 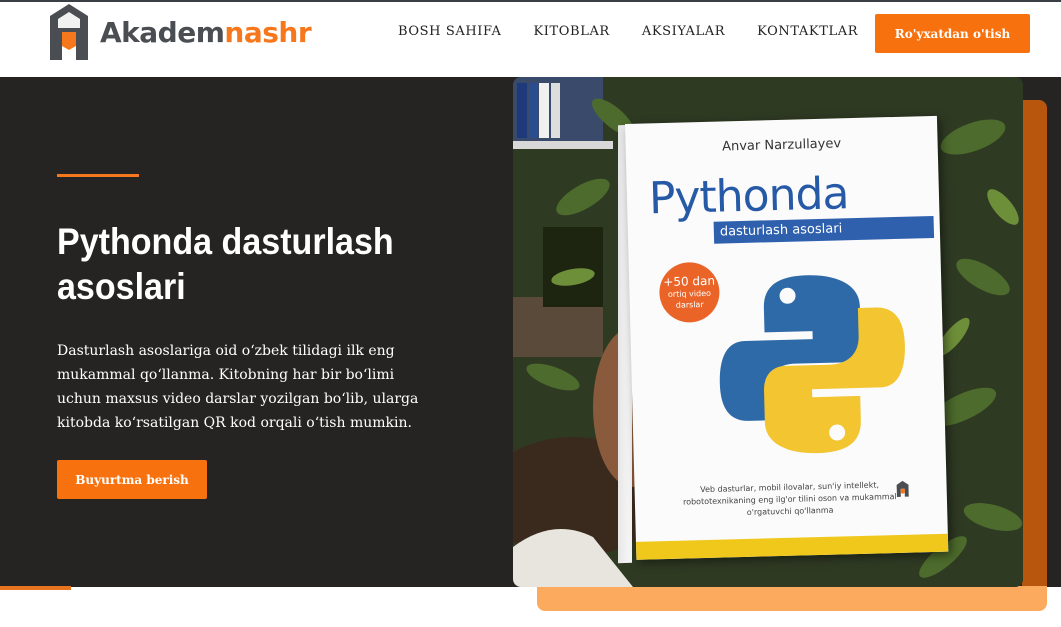 I want to click on title-accent-line, so click(x=98, y=175).